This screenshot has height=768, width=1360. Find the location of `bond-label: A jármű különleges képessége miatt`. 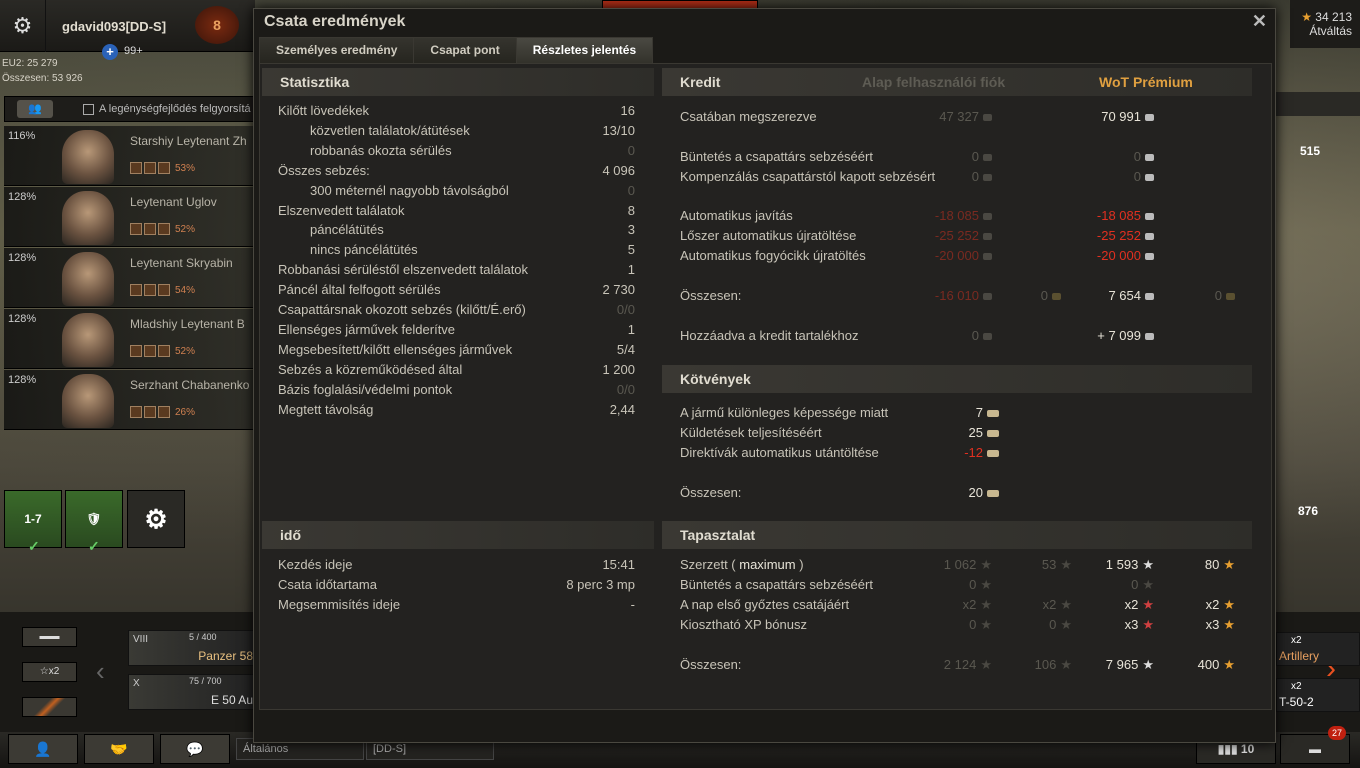

bond-label: A jármű különleges képessége miatt is located at coordinates (784, 412).